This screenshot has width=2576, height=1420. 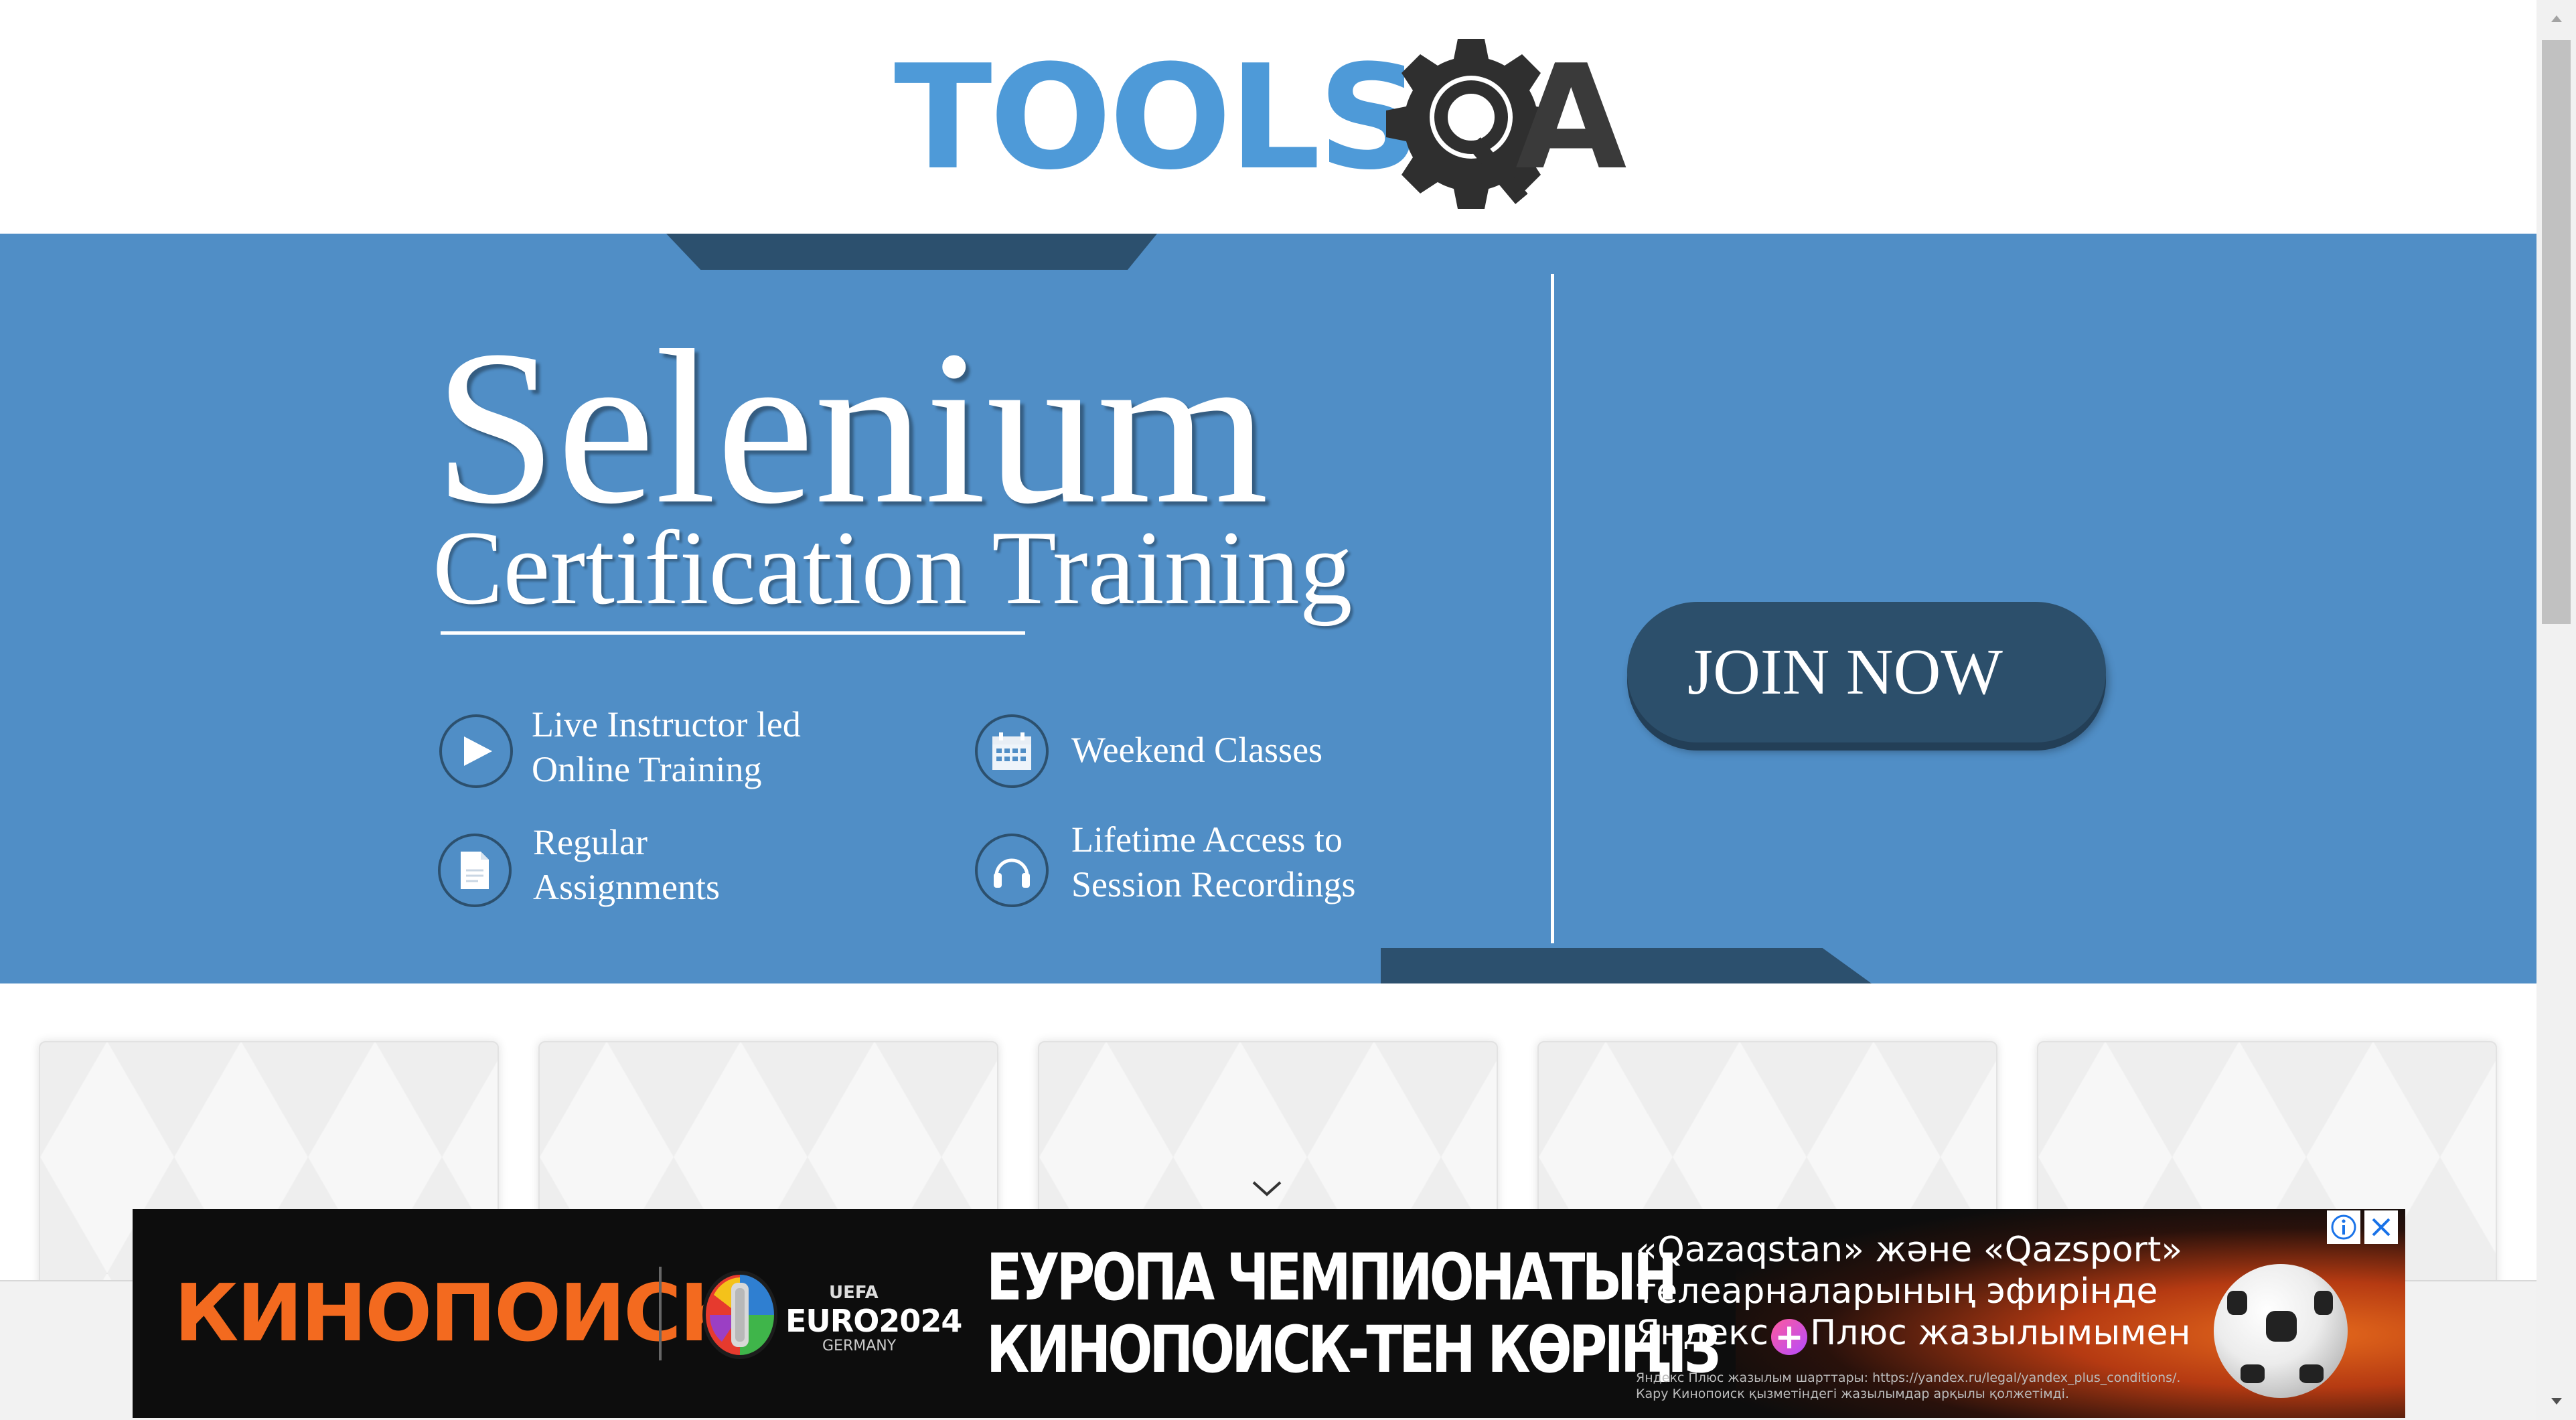 I want to click on ad-copy-line: Яндекс + Плюс жазылымымен, so click(x=1913, y=1333).